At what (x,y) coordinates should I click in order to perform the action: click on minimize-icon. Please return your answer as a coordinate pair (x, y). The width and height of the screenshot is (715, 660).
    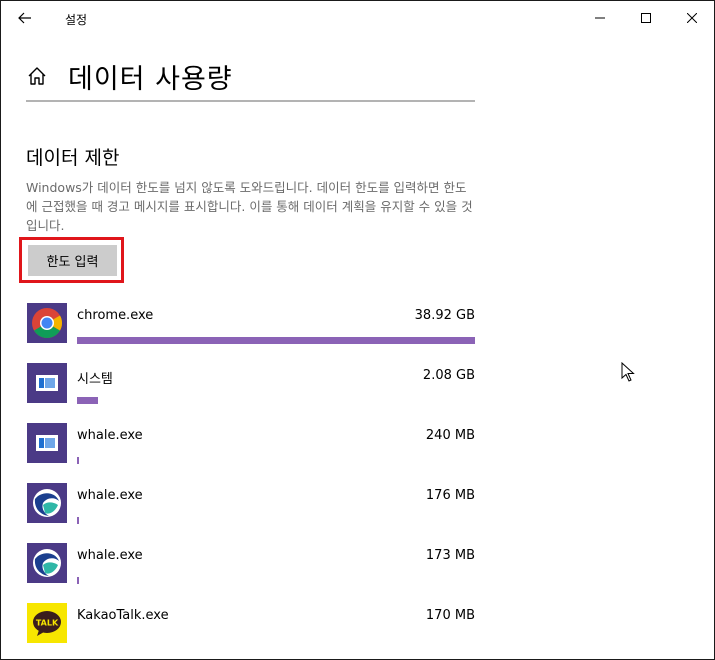
    Looking at the image, I should click on (600, 18).